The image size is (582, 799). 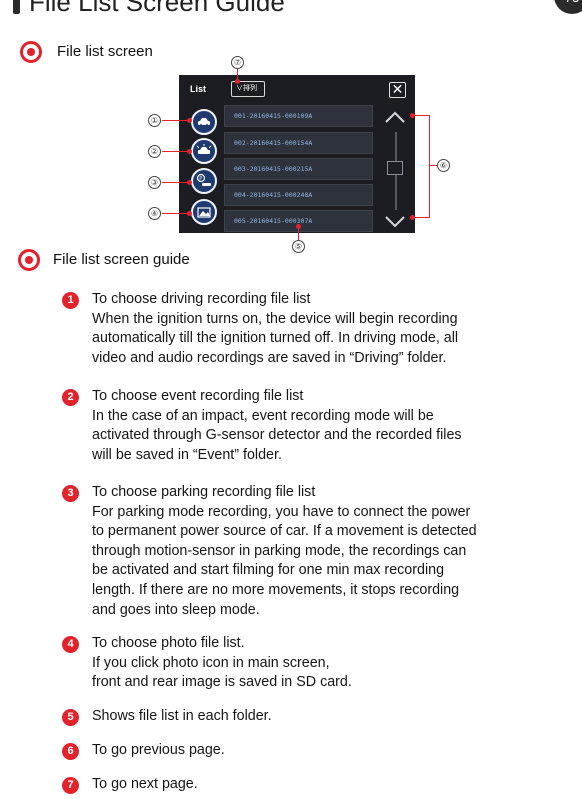 I want to click on photo-icon, so click(x=204, y=212).